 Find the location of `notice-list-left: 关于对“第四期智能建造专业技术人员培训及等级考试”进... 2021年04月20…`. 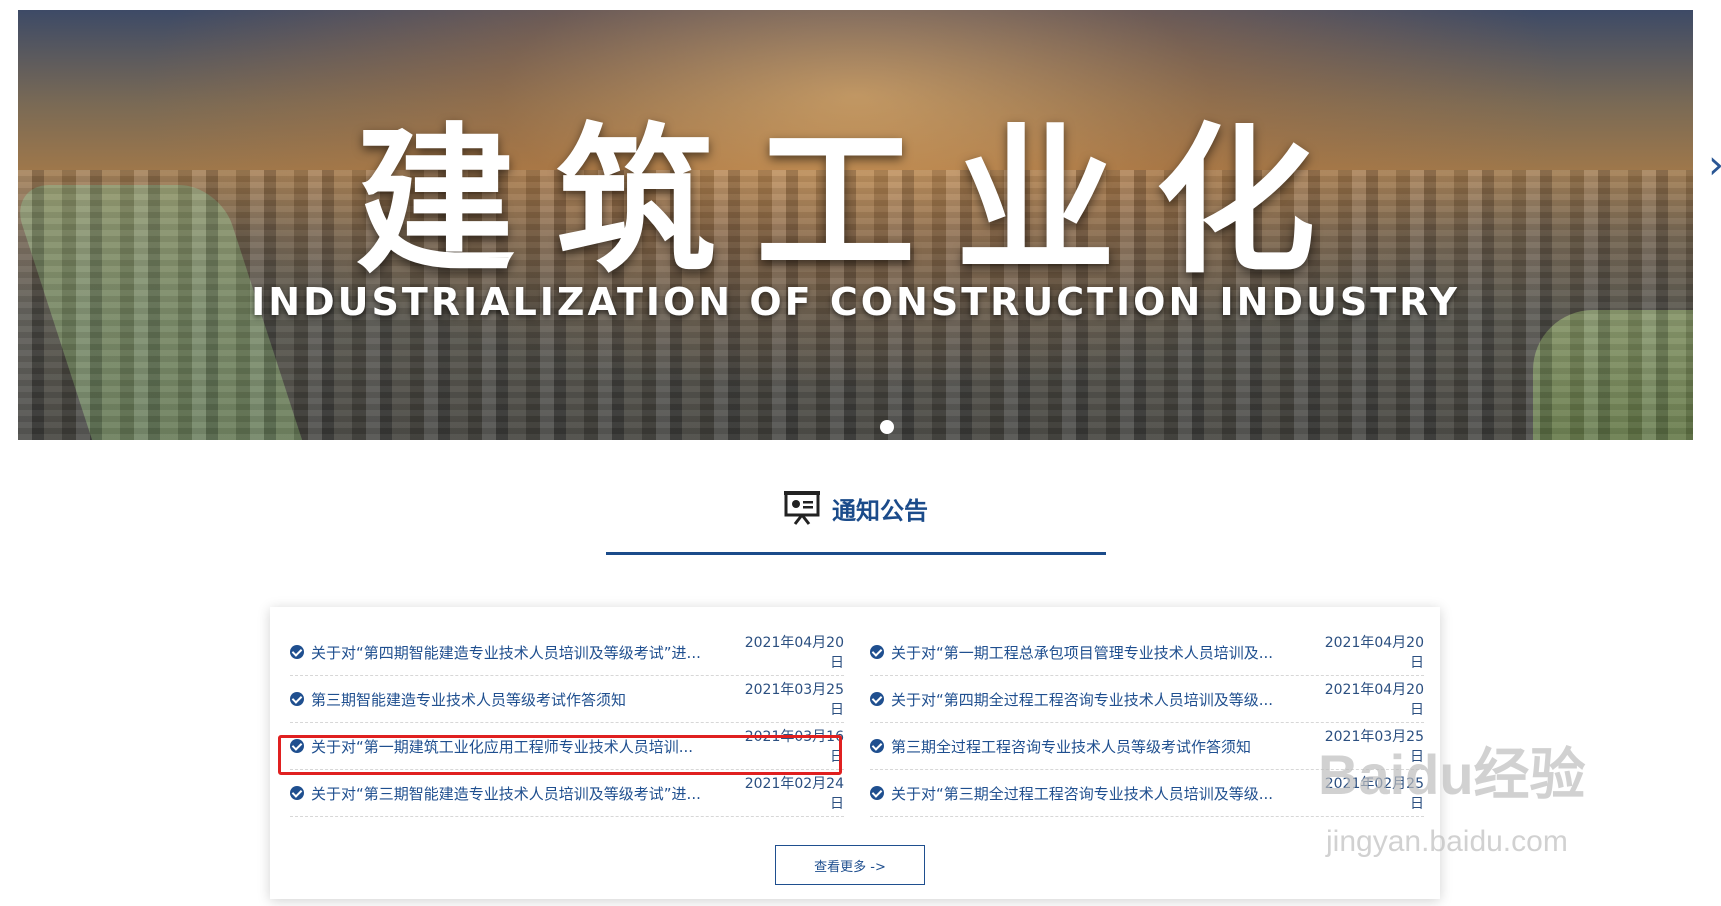

notice-list-left: 关于对“第四期智能建造专业技术人员培训及等级考试”进... 2021年04月20… is located at coordinates (567, 723).